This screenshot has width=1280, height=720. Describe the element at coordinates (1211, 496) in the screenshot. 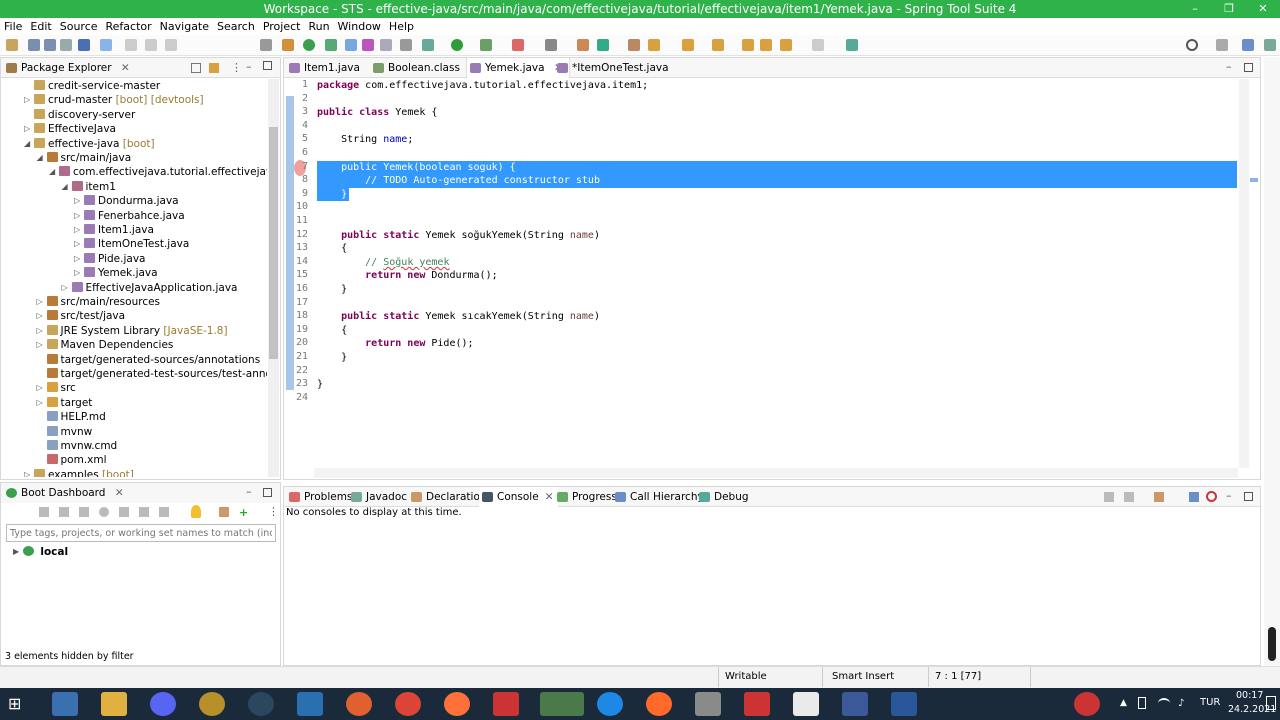

I see `terminate-console-icon` at that location.